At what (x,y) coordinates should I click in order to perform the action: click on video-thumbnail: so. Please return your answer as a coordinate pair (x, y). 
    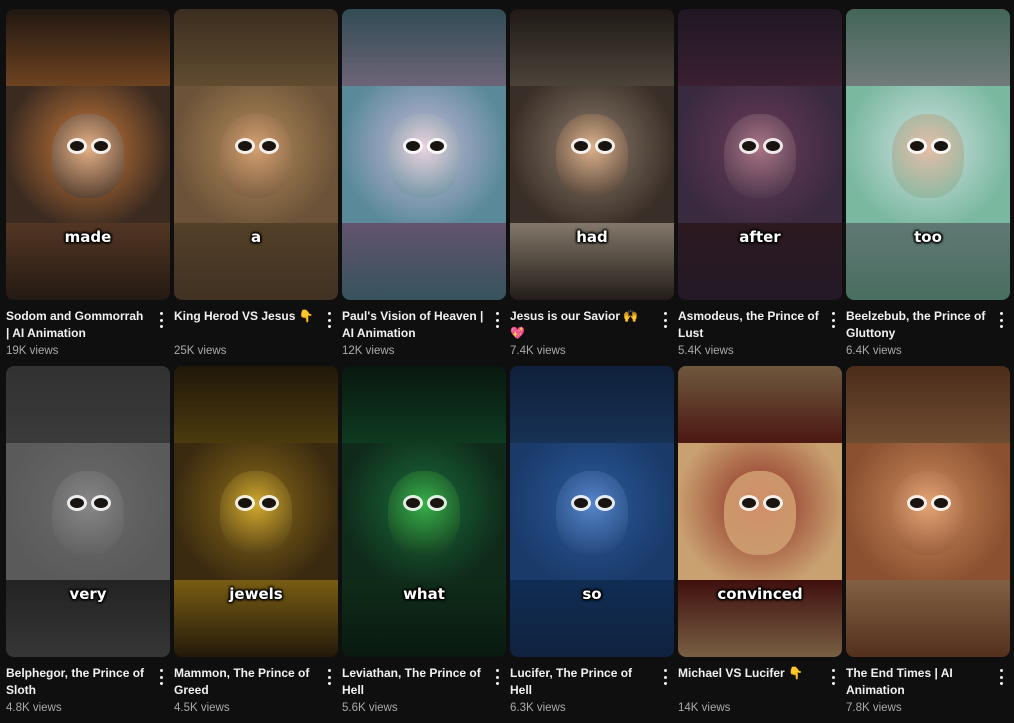
    Looking at the image, I should click on (592, 511).